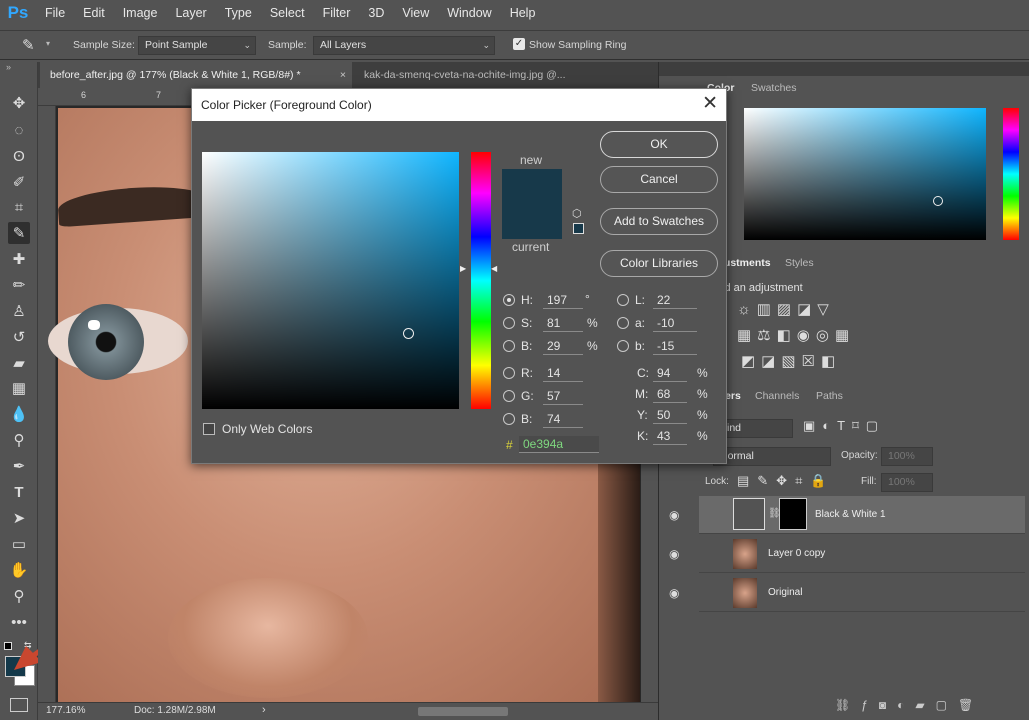  What do you see at coordinates (190, 13) in the screenshot?
I see `menu-layer: Layer` at bounding box center [190, 13].